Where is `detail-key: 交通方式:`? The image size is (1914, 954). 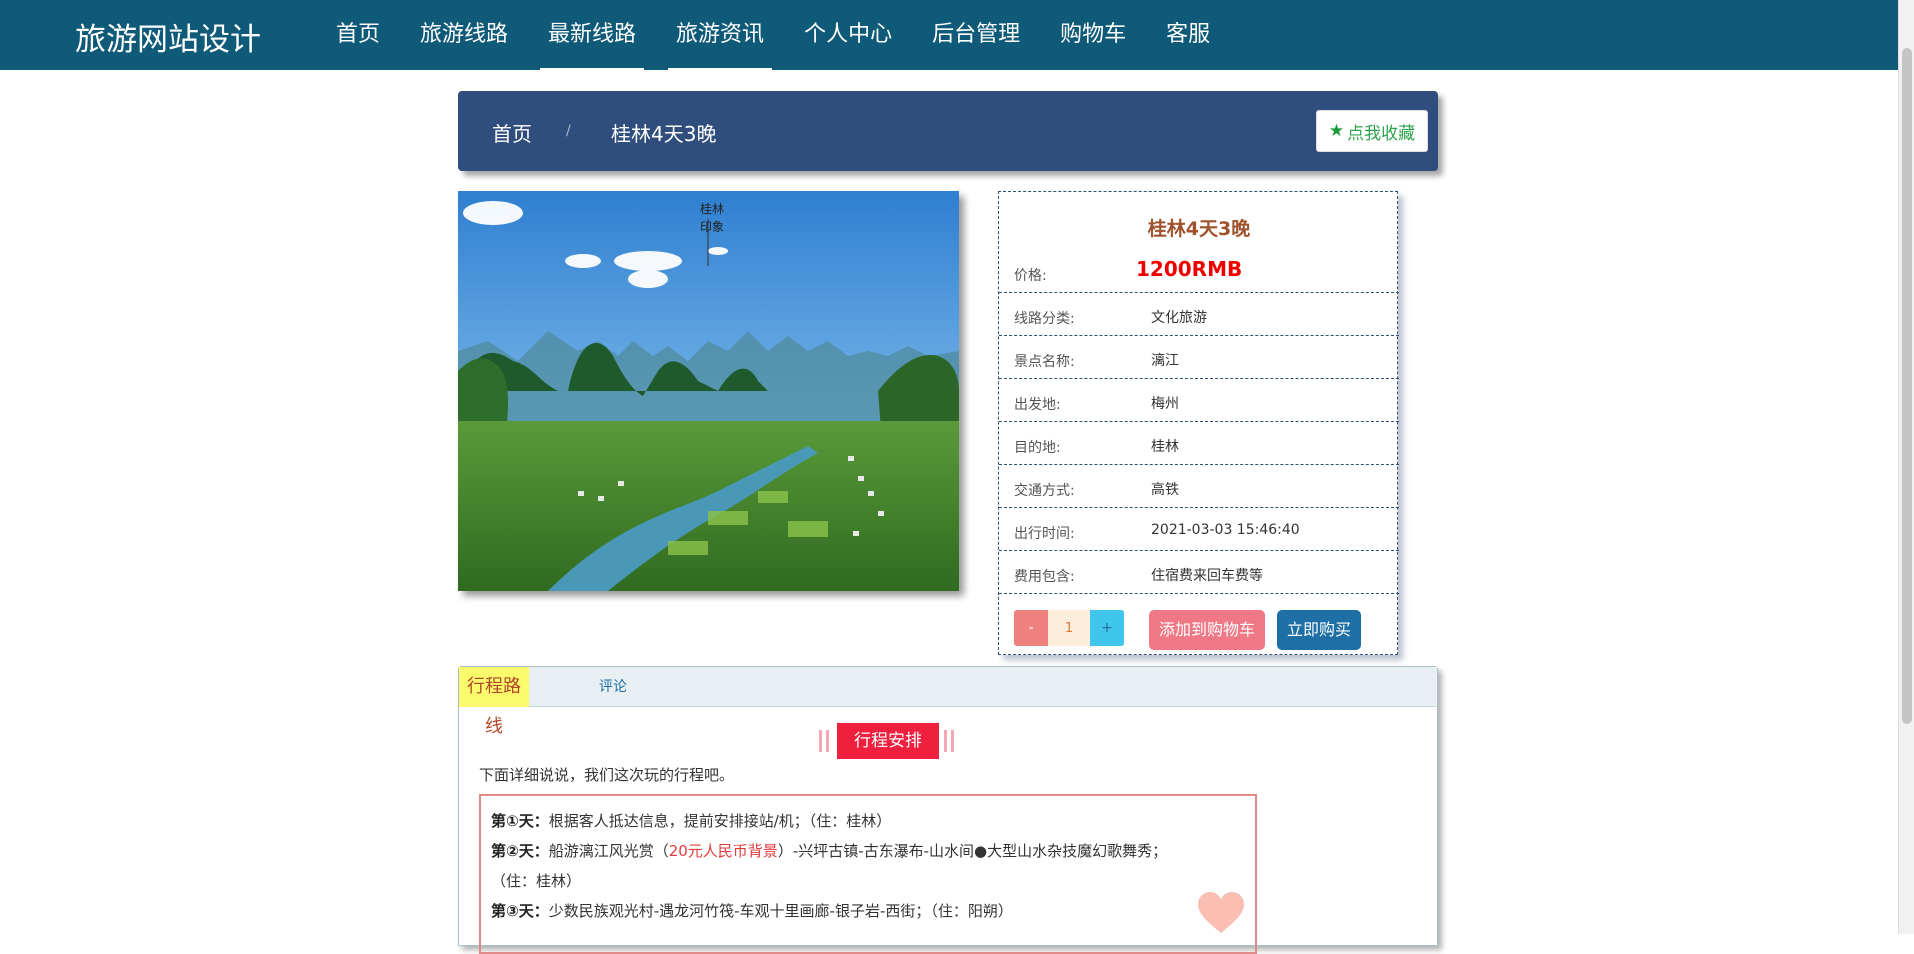 detail-key: 交通方式: is located at coordinates (1044, 491).